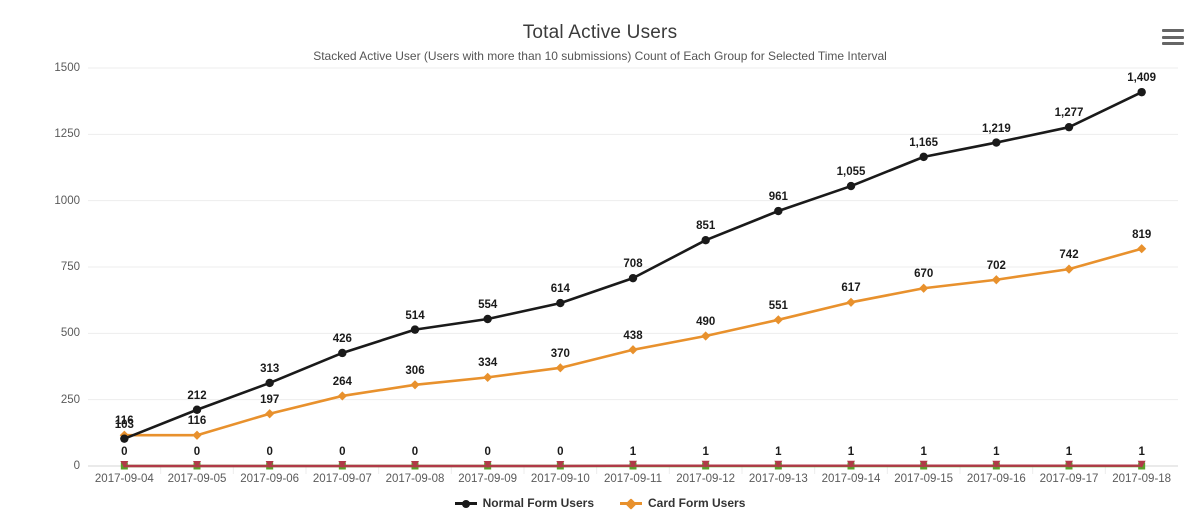  Describe the element at coordinates (924, 274) in the screenshot. I see `data-point-label: 670` at that location.